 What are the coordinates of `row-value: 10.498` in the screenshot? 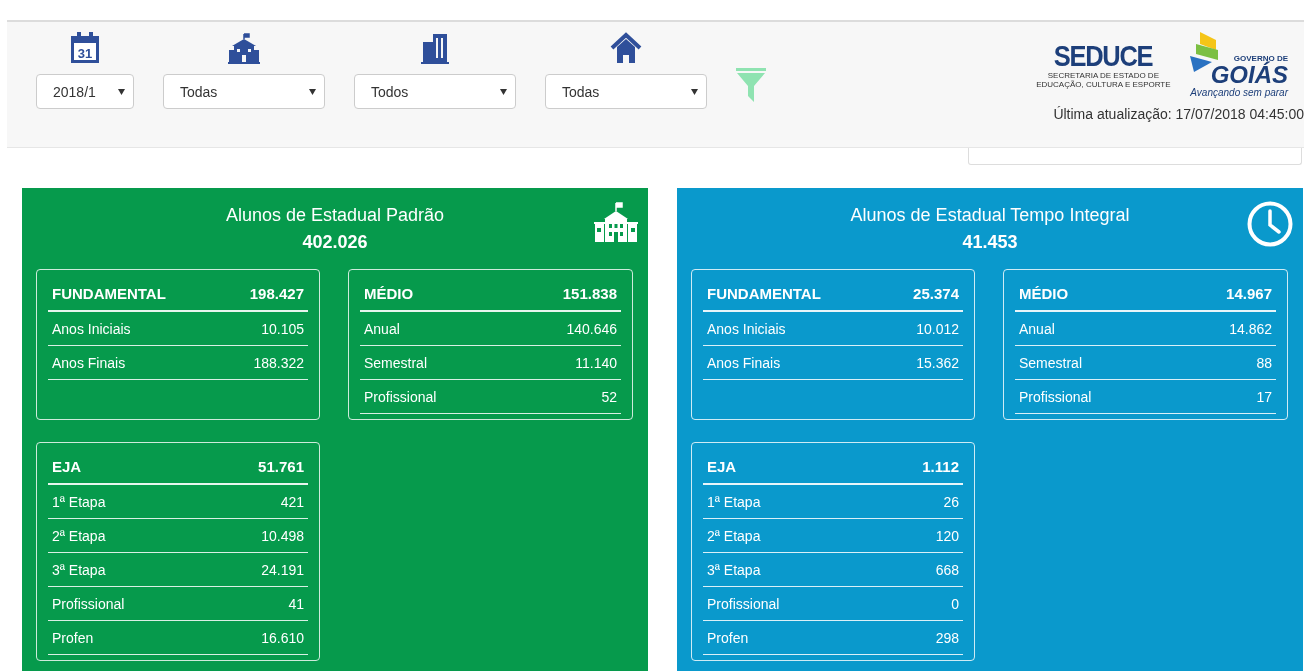 It's located at (282, 535).